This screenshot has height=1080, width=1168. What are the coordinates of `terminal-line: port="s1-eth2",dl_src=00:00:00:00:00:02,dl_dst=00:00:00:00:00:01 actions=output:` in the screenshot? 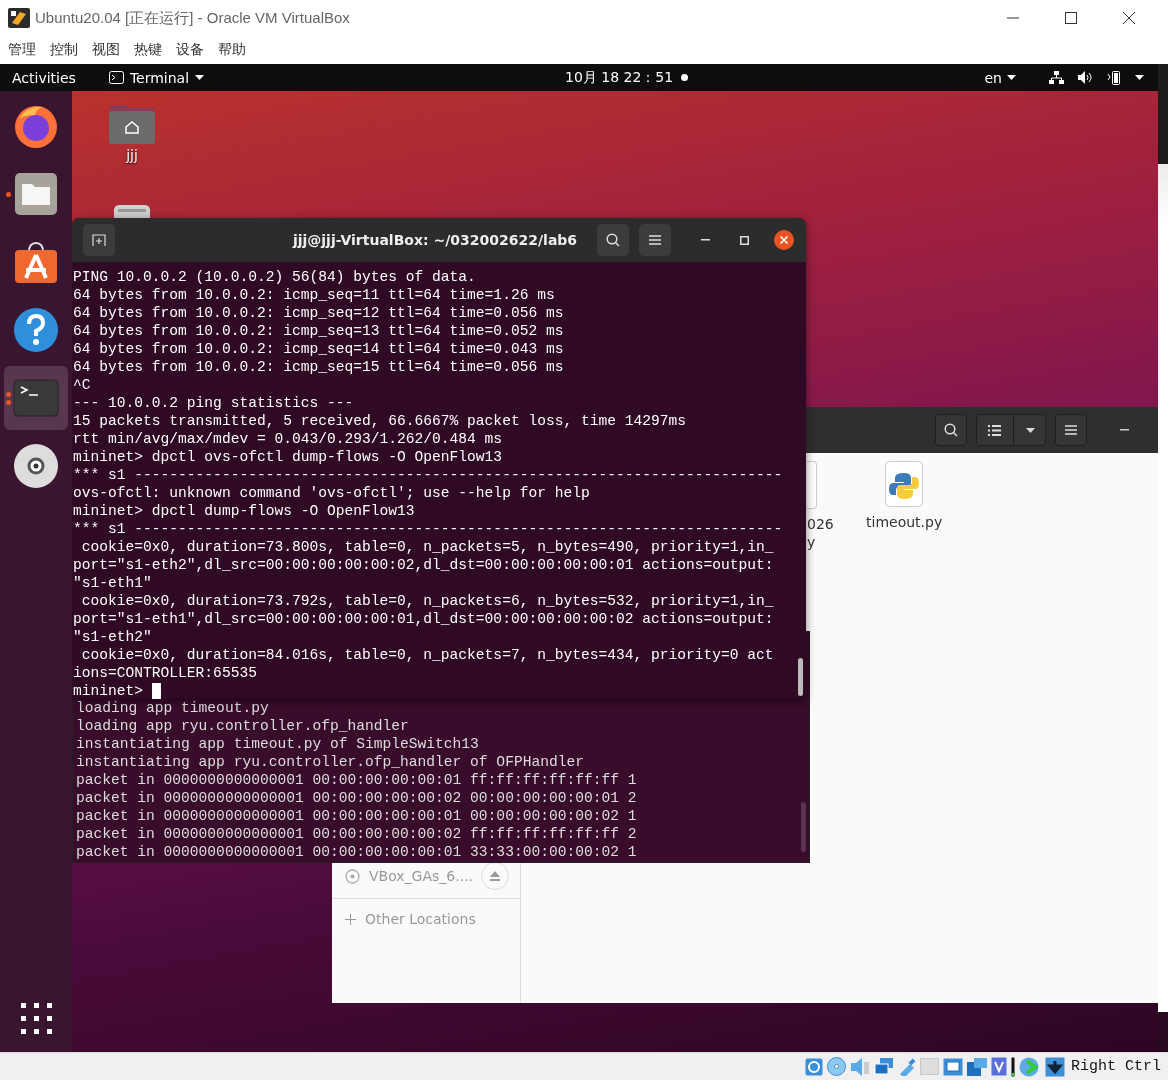 It's located at (424, 565).